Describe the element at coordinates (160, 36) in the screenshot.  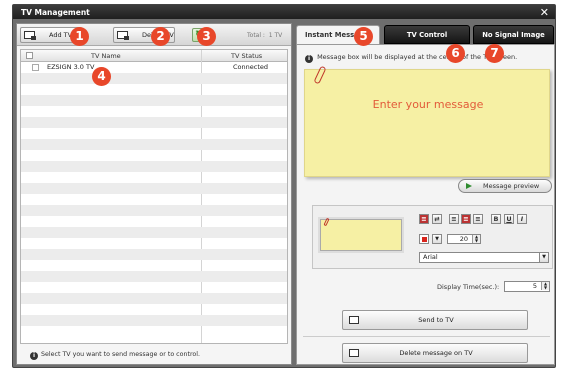
I see `callout-badge-2: 2` at that location.